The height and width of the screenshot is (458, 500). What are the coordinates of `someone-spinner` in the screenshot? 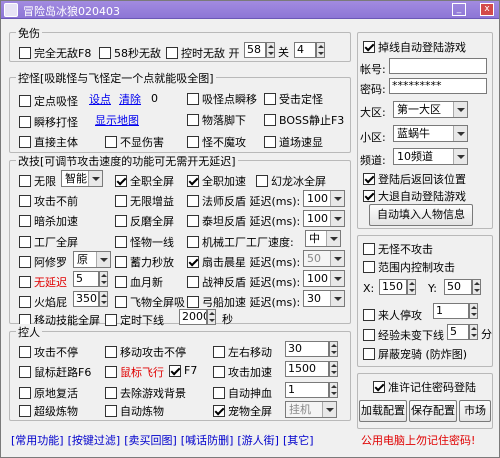 It's located at (473, 311).